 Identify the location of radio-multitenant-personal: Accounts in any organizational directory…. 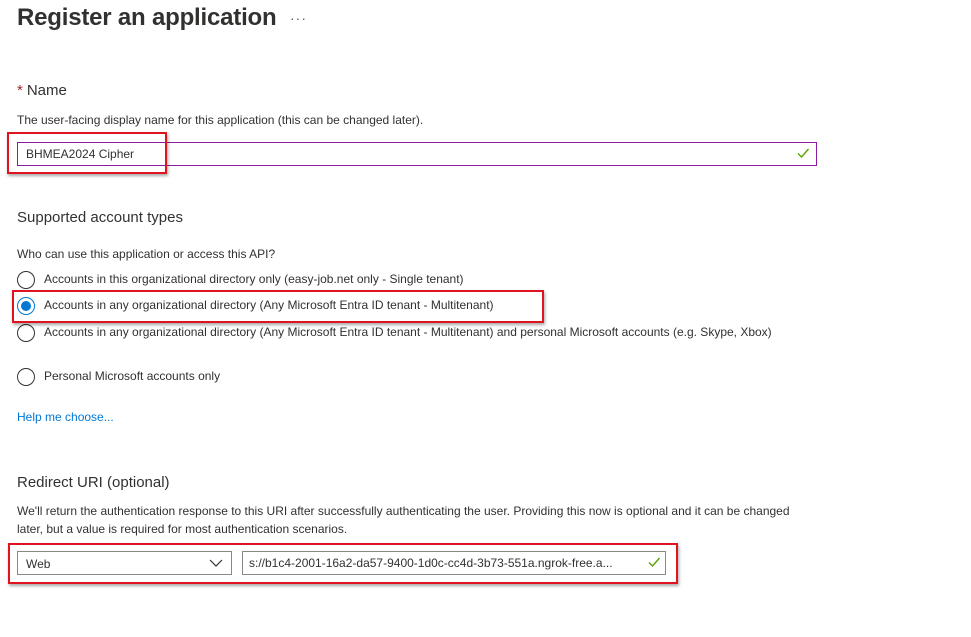
(420, 333).